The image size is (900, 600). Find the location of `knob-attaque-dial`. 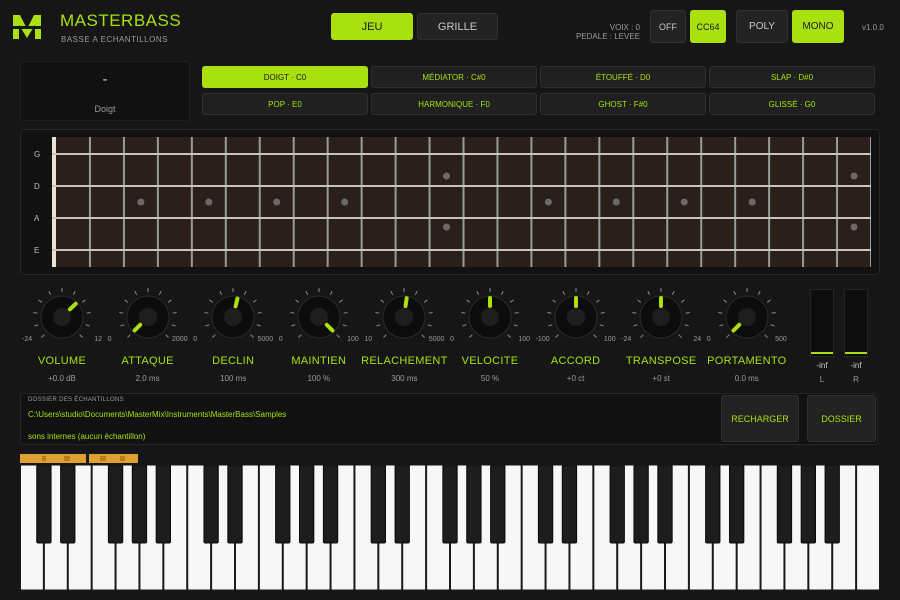

knob-attaque-dial is located at coordinates (148, 317).